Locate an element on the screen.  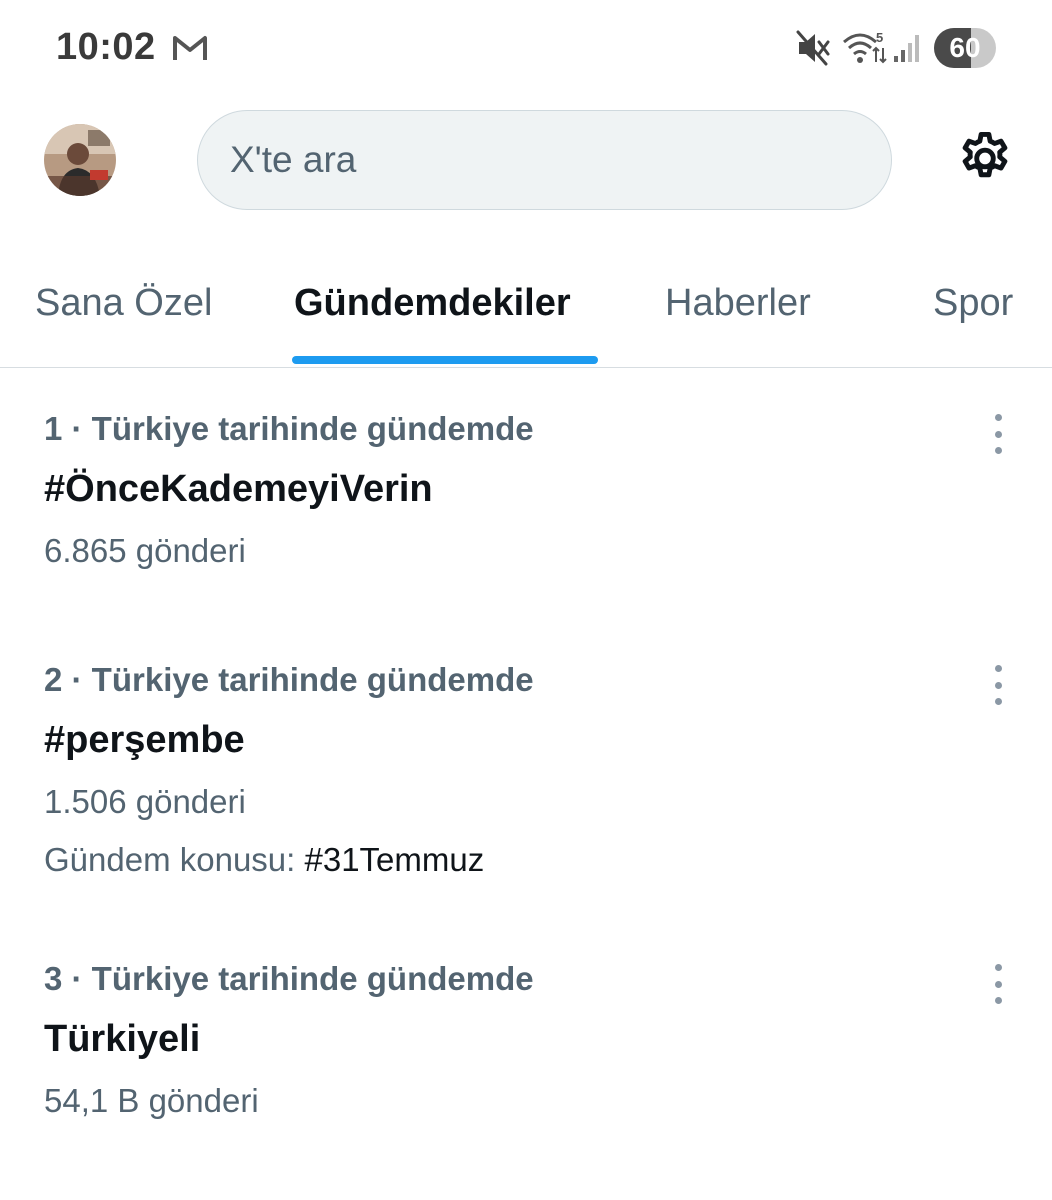
avatar-image is located at coordinates (80, 160).